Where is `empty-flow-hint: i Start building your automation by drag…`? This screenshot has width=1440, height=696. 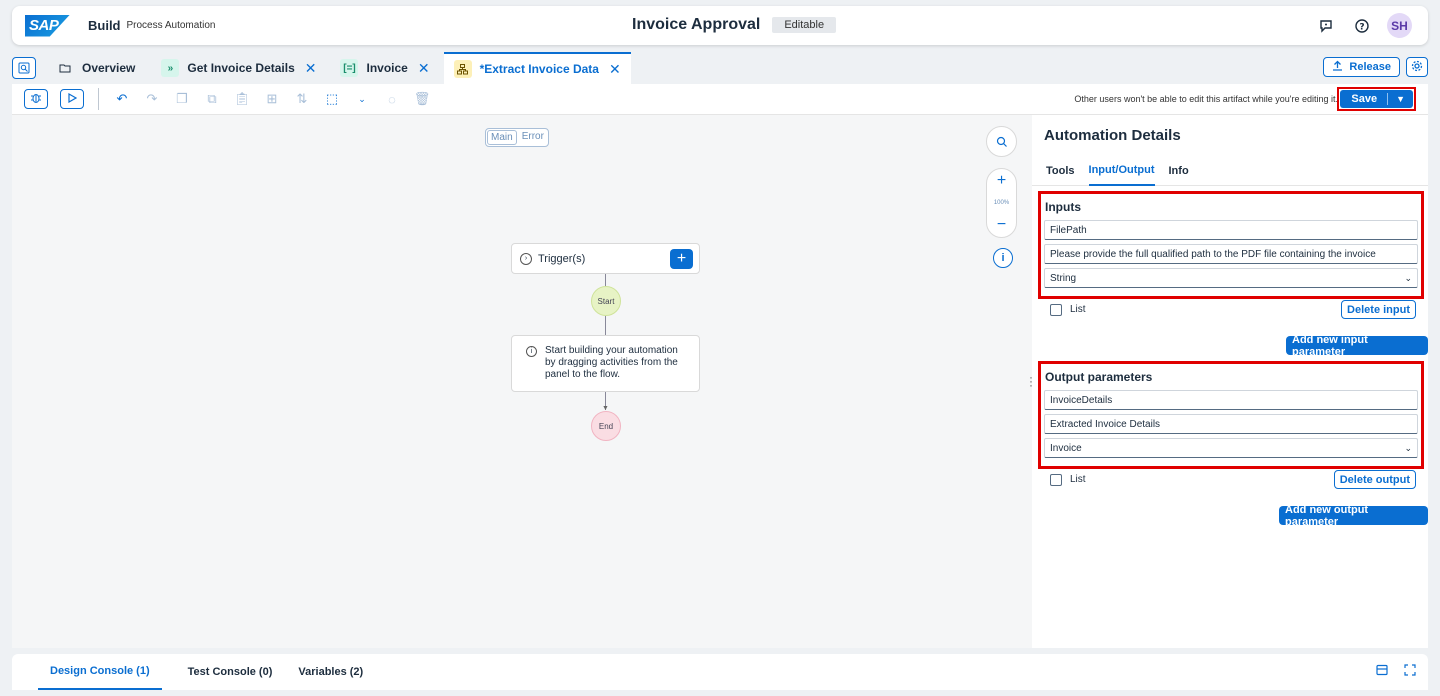 empty-flow-hint: i Start building your automation by drag… is located at coordinates (605, 363).